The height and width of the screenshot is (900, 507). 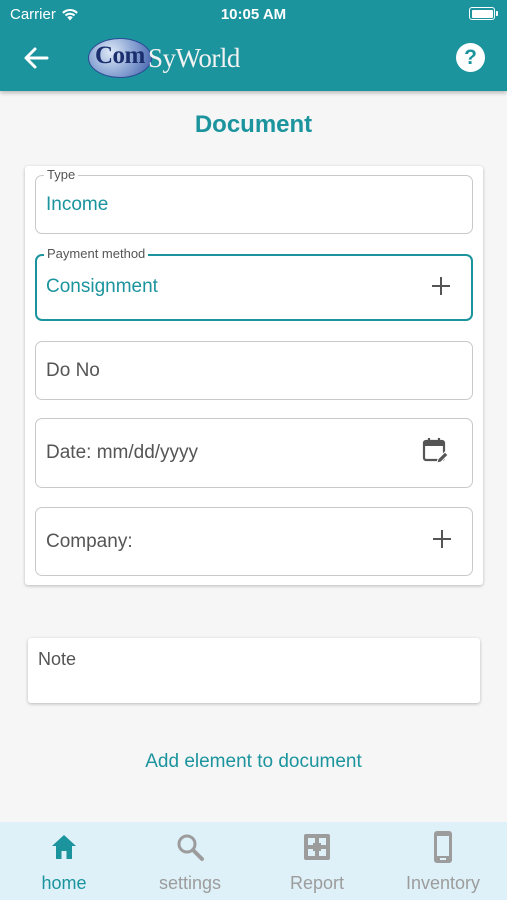 What do you see at coordinates (442, 539) in the screenshot?
I see `add-company-icon` at bounding box center [442, 539].